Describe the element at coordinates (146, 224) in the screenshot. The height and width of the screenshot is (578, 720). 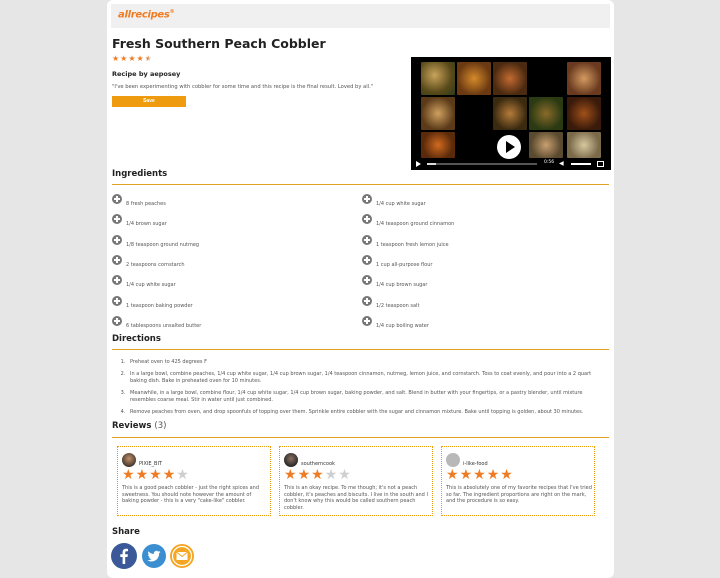
I see `ingredient-label: 1/4 brown sugar` at that location.